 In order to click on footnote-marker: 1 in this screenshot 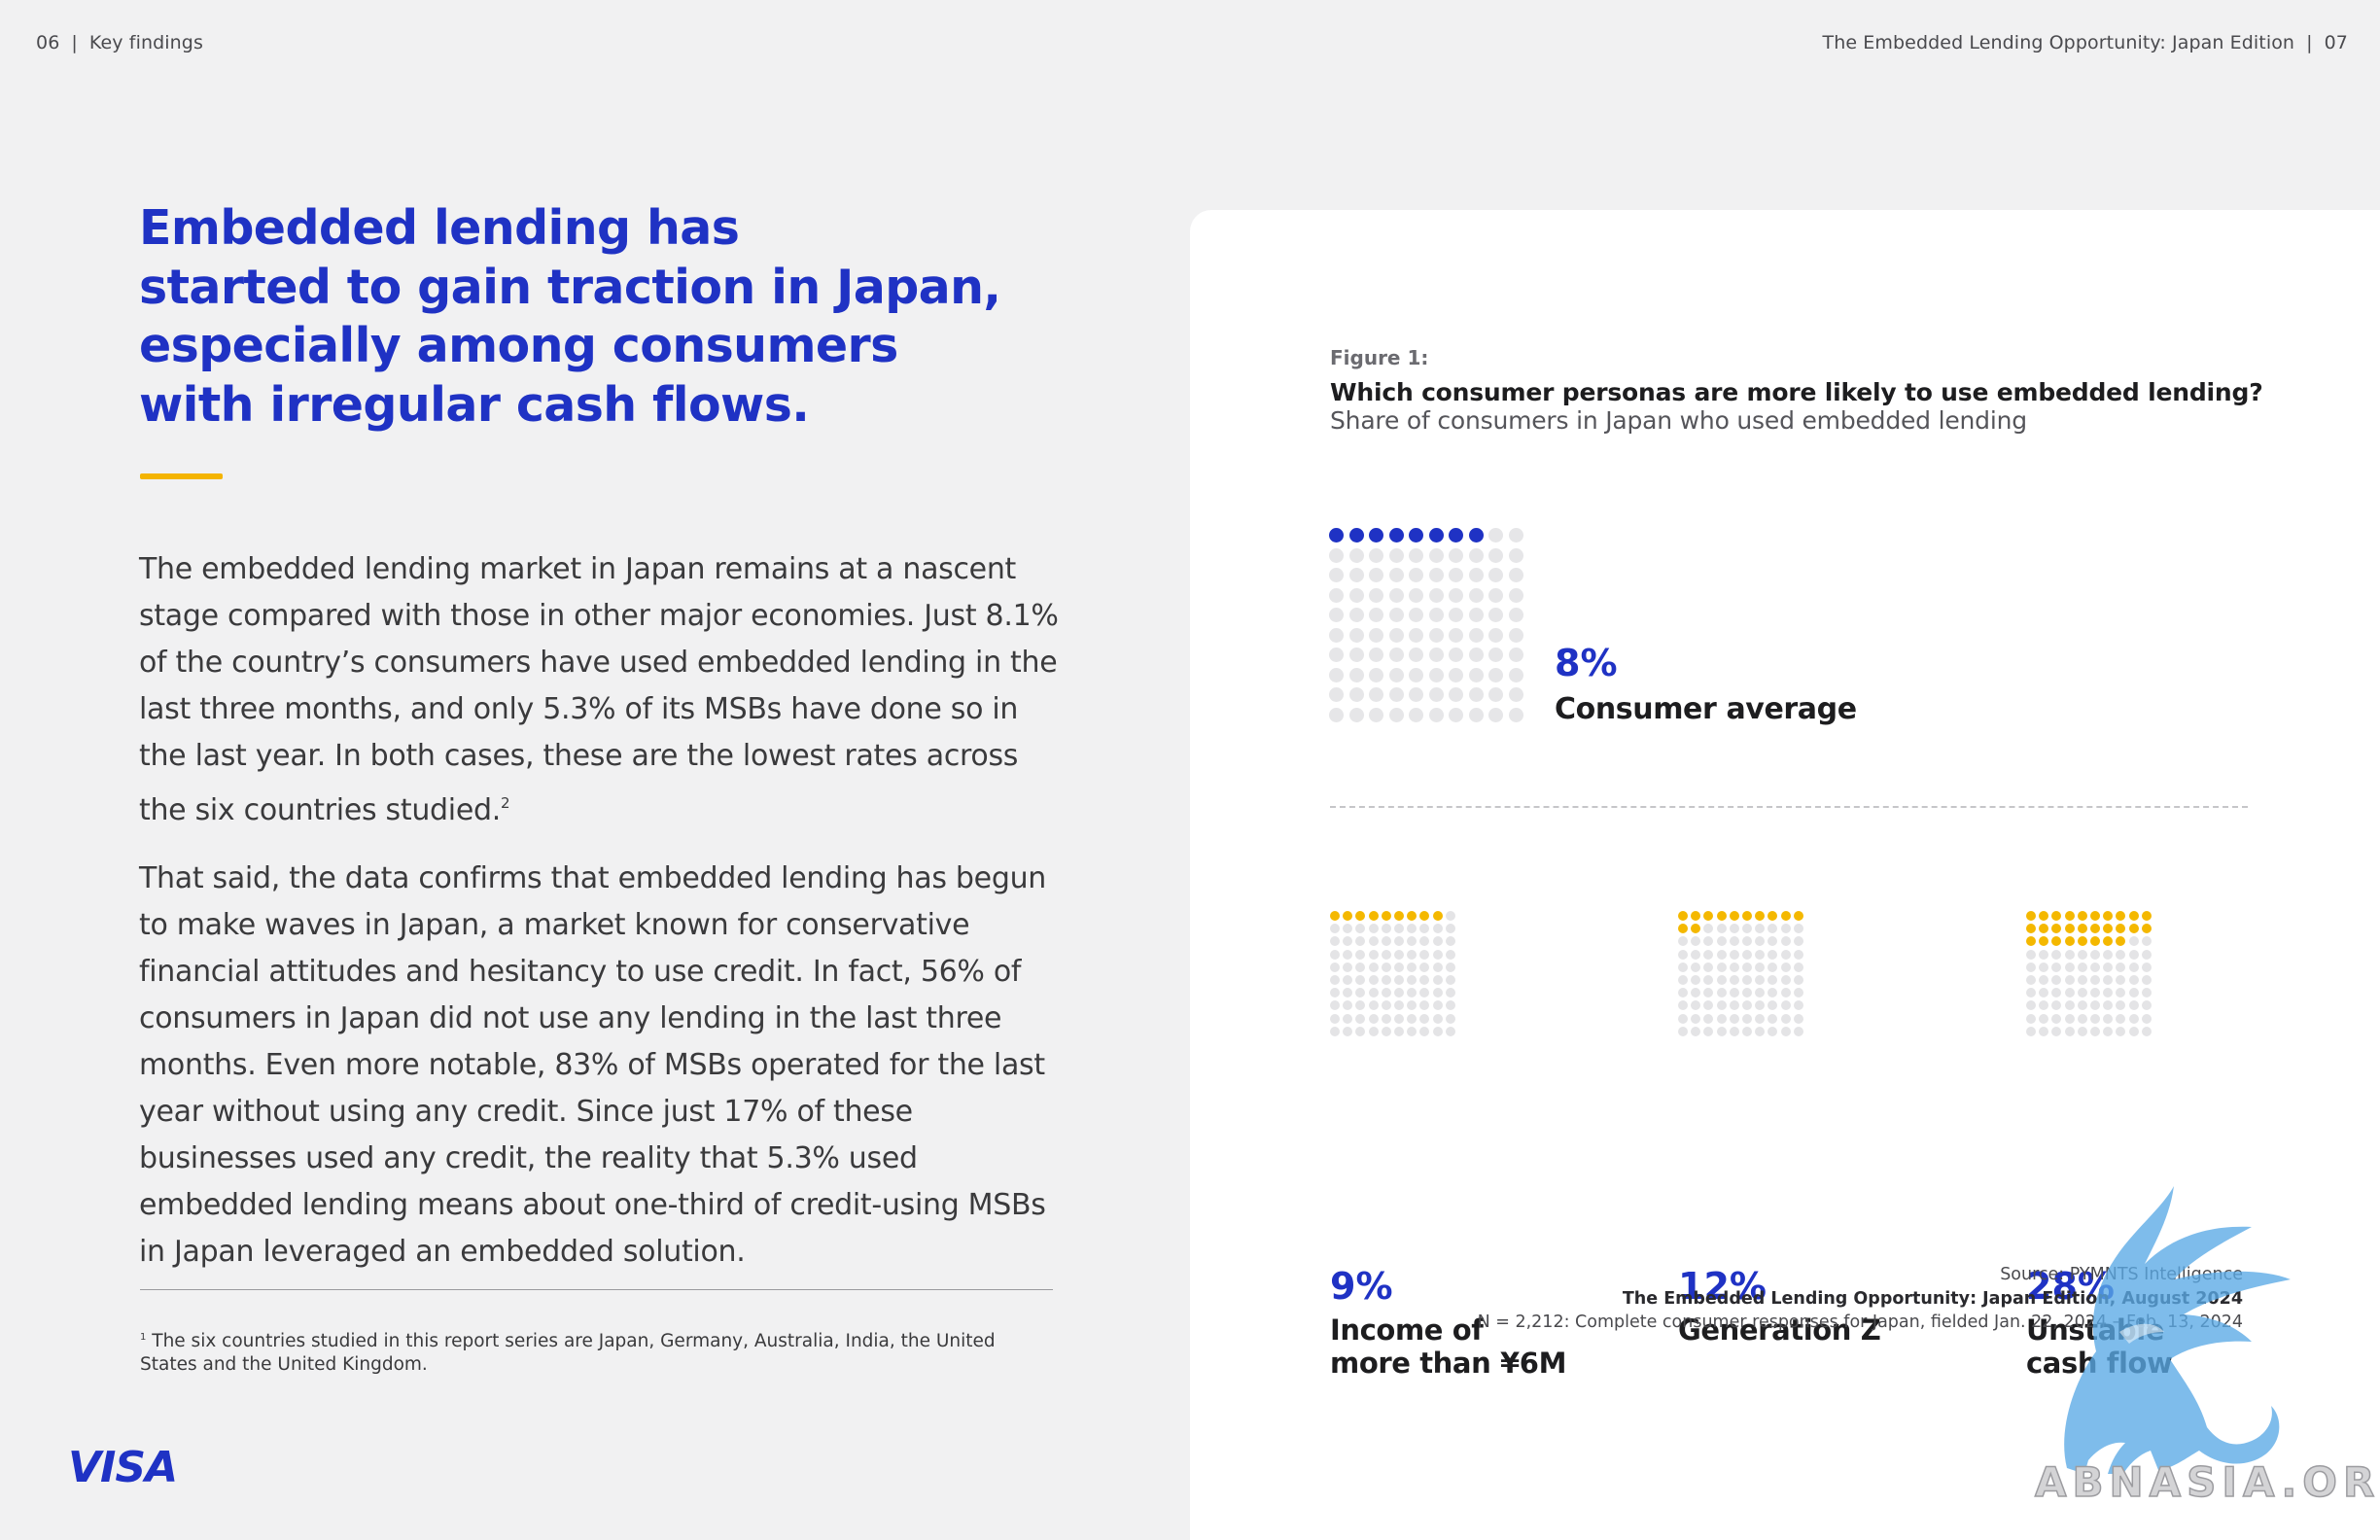, I will do `click(143, 1337)`.